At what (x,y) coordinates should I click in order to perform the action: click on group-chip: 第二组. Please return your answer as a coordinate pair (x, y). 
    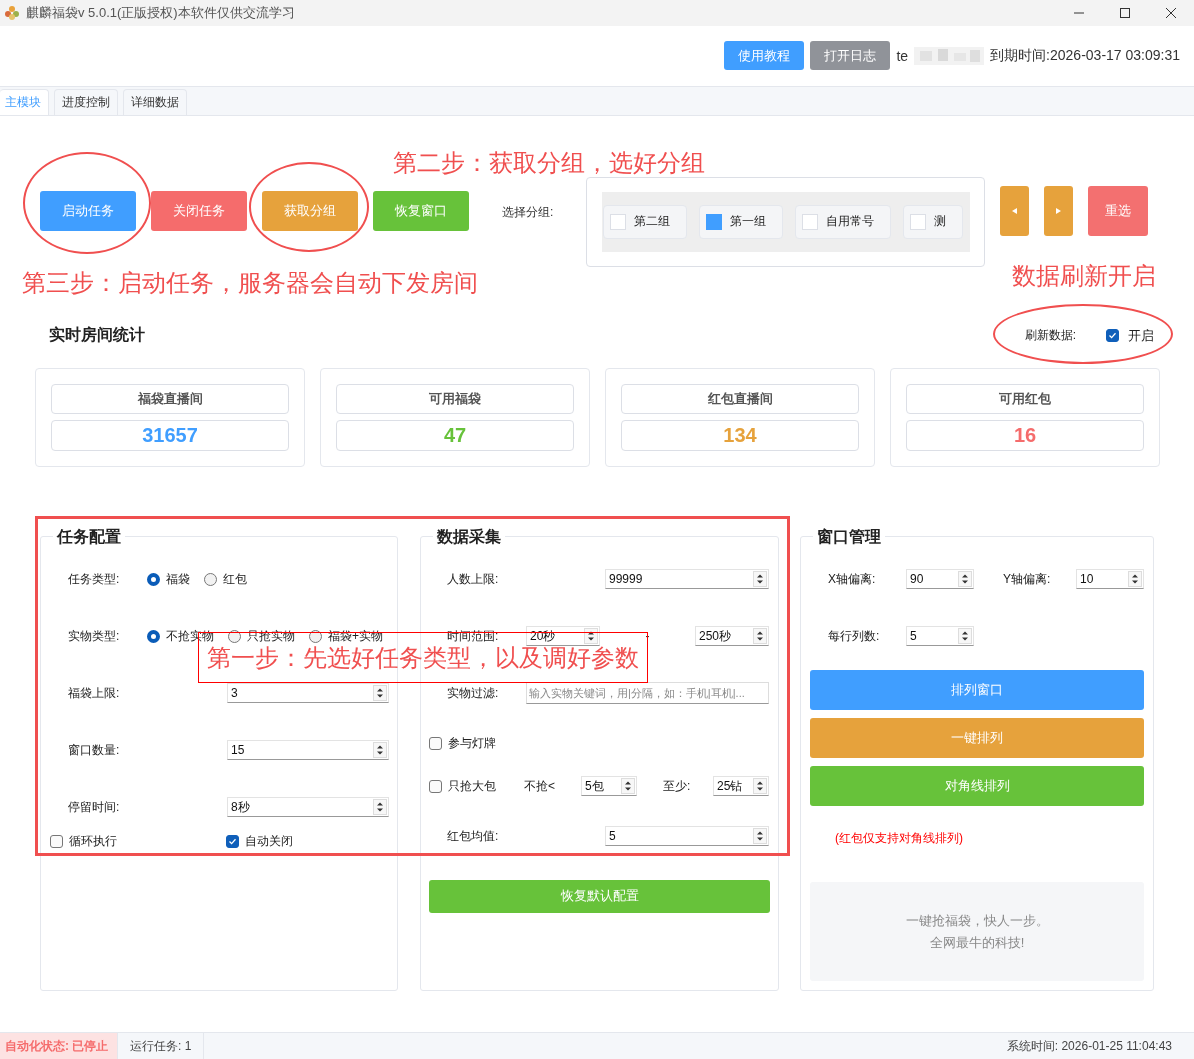
    Looking at the image, I should click on (645, 221).